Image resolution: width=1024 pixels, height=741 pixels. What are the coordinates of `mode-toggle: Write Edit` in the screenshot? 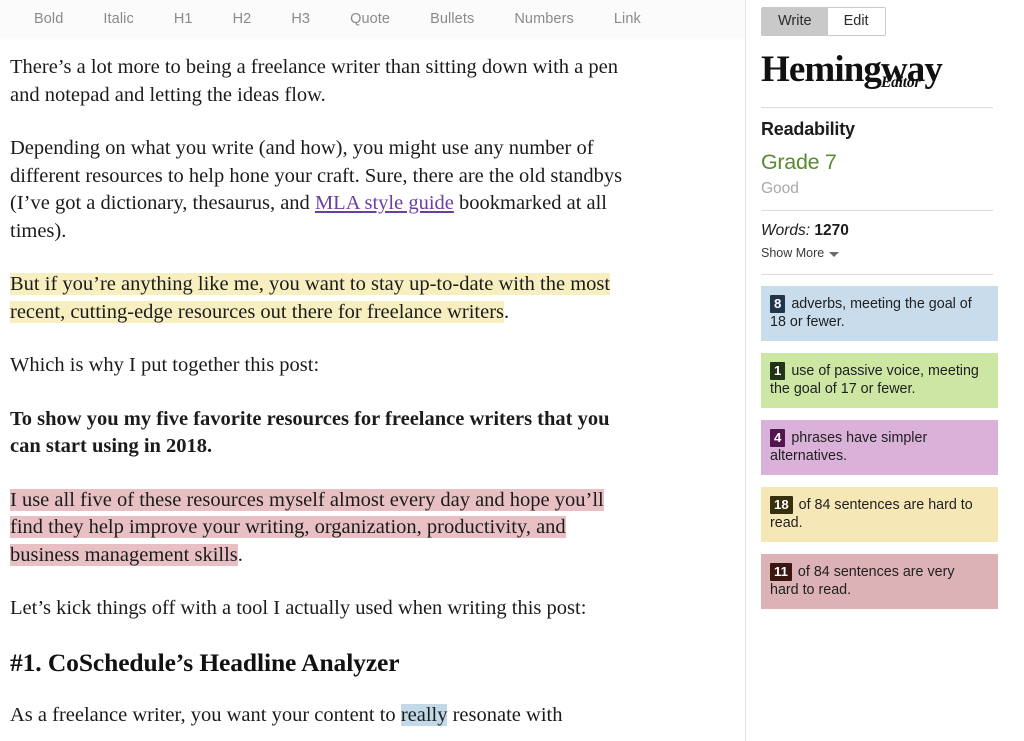 It's located at (823, 21).